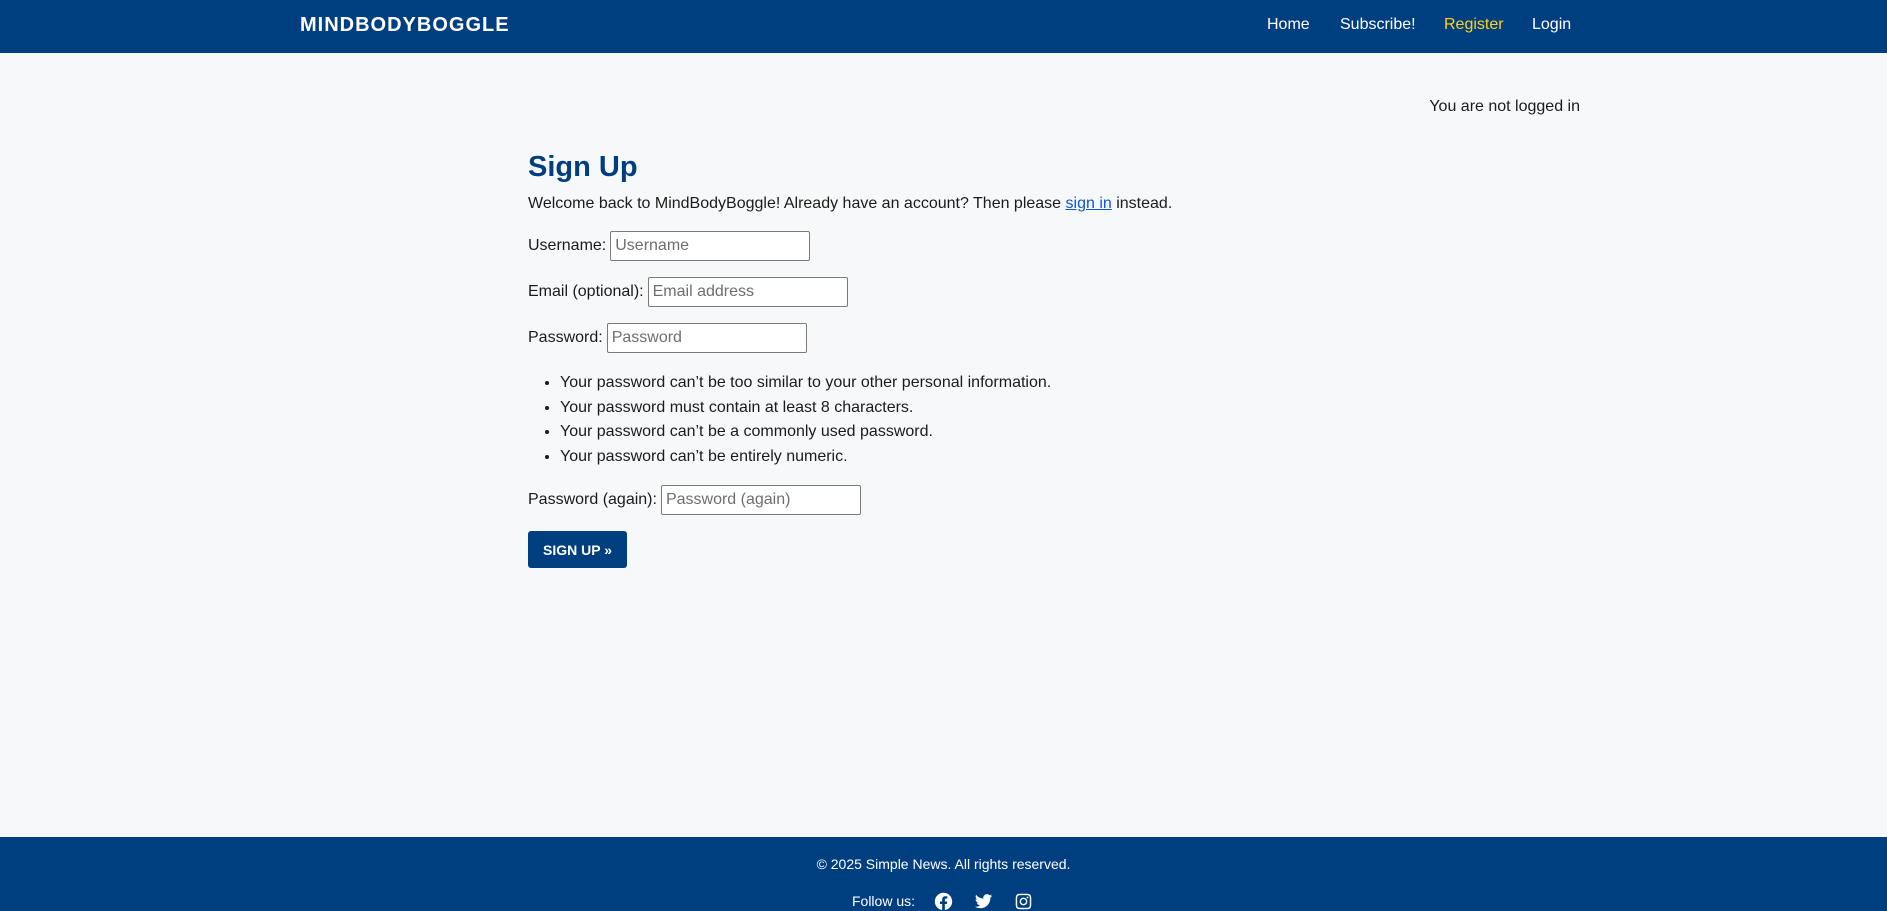 This screenshot has width=1887, height=911. Describe the element at coordinates (1551, 25) in the screenshot. I see `nav-login-link: Login` at that location.